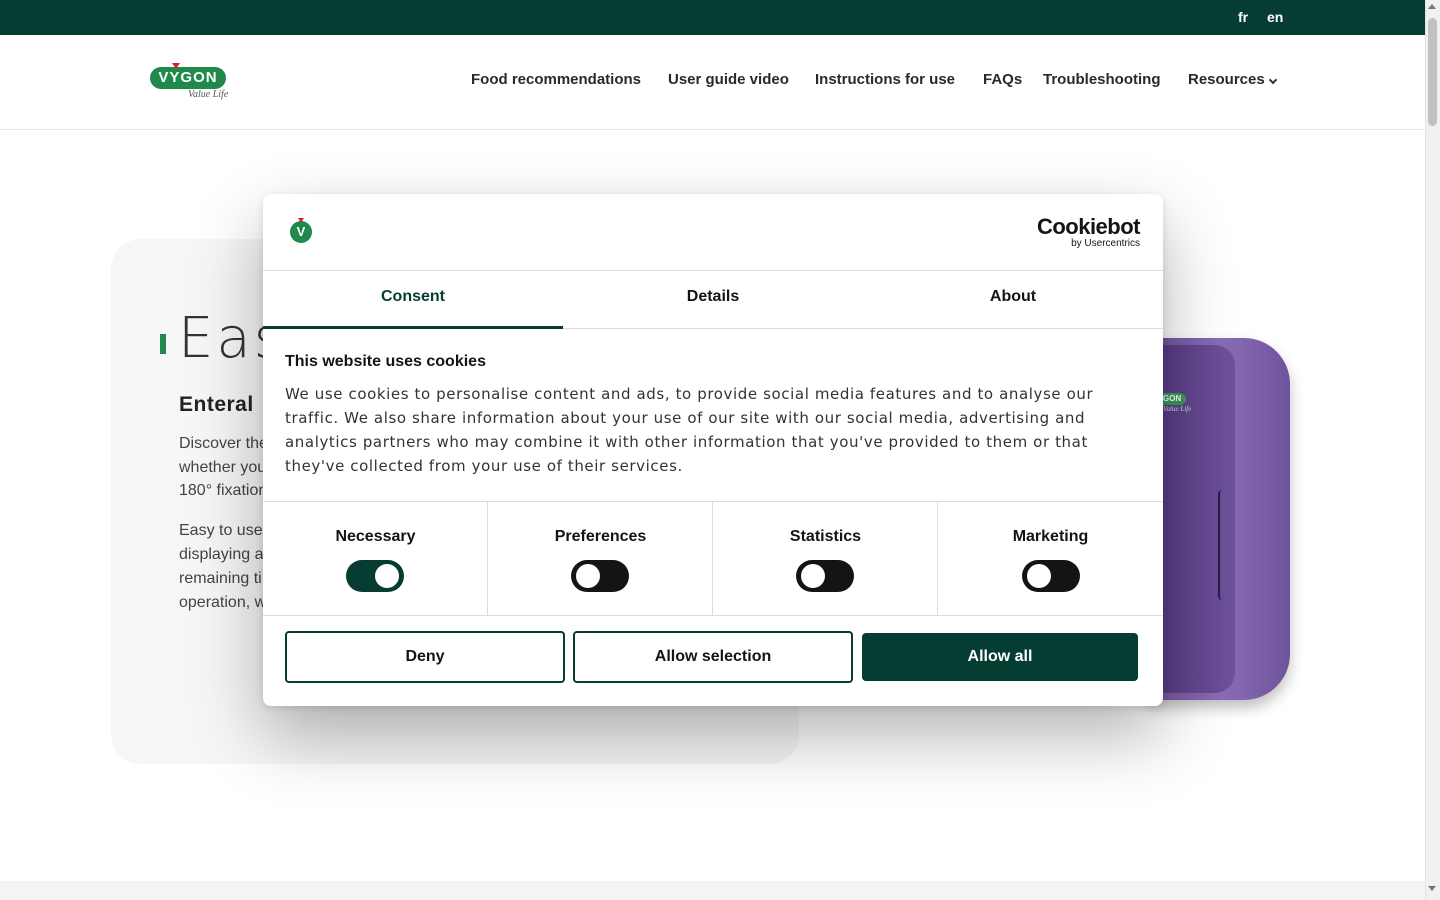 This screenshot has width=1440, height=900. What do you see at coordinates (825, 536) in the screenshot?
I see `category-label: Statistics` at bounding box center [825, 536].